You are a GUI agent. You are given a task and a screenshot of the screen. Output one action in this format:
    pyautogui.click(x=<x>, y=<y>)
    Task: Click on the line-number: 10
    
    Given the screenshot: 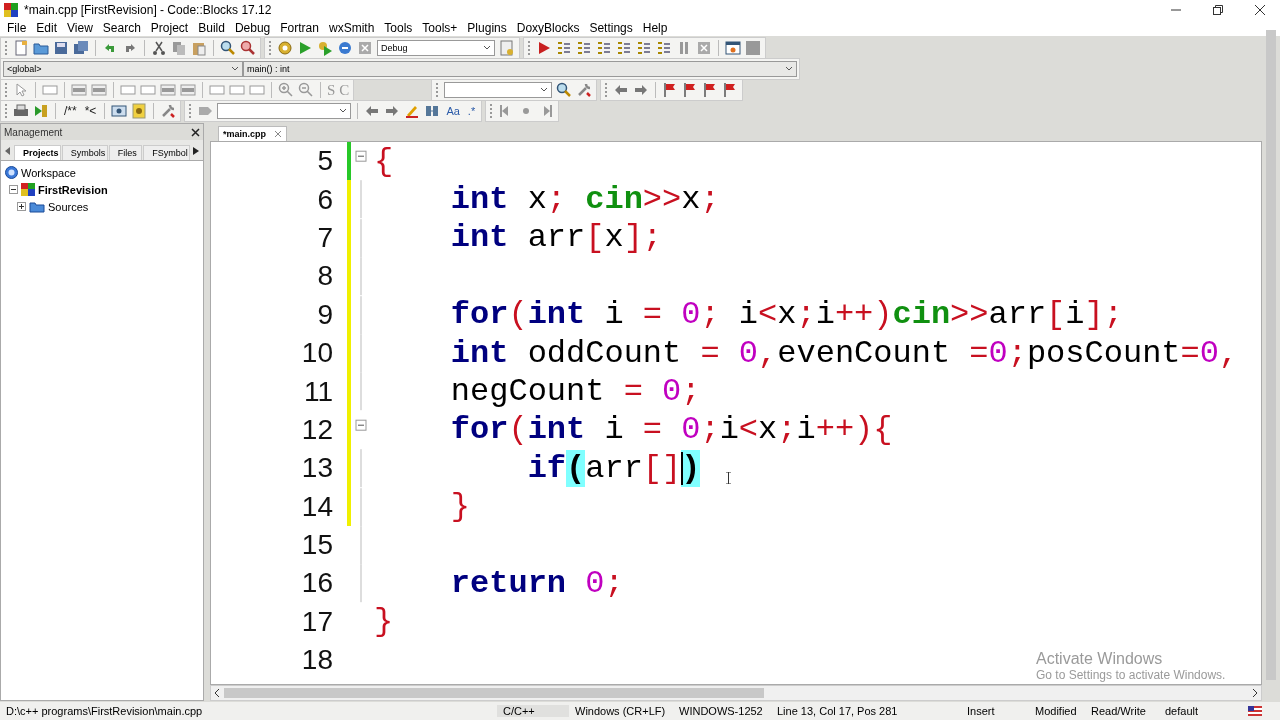 What is the action you would take?
    pyautogui.click(x=317, y=353)
    